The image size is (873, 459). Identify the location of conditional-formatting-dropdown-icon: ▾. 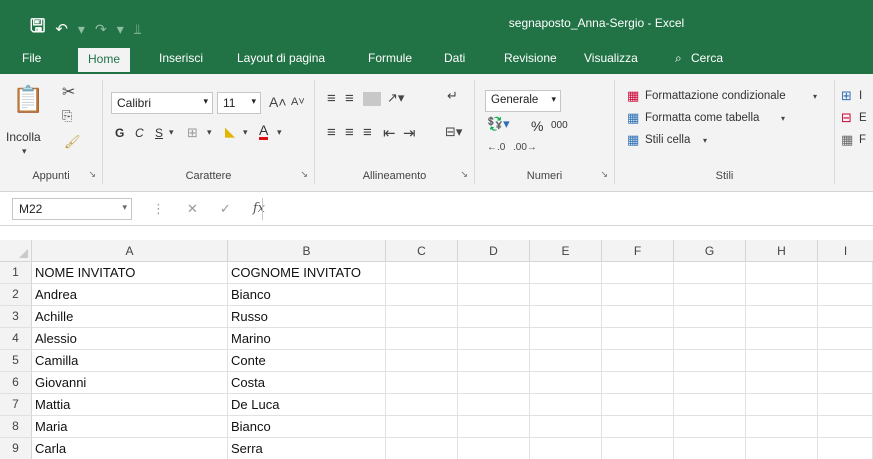
(815, 96).